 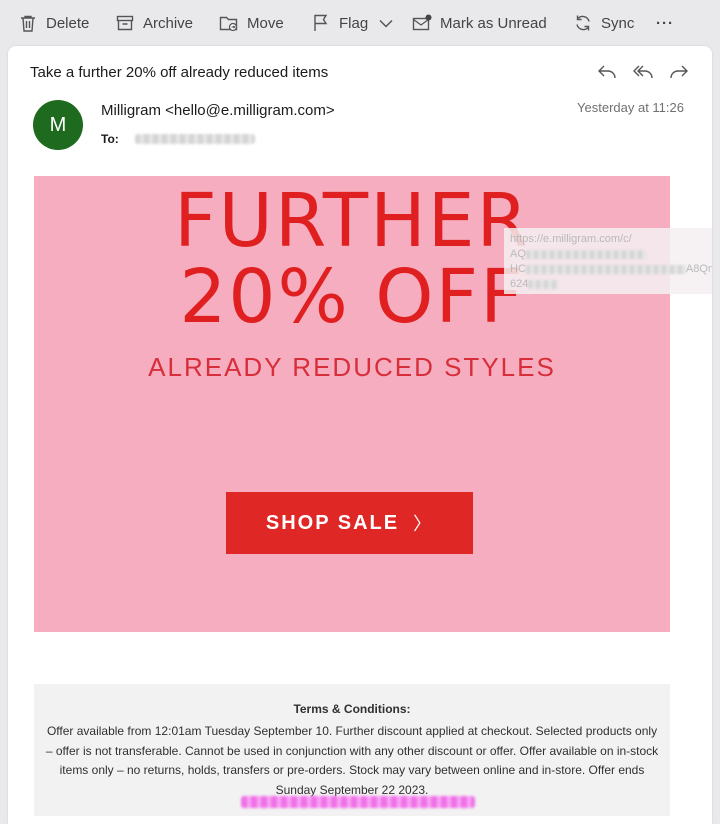 I want to click on sync-button: Sync, so click(x=603, y=23).